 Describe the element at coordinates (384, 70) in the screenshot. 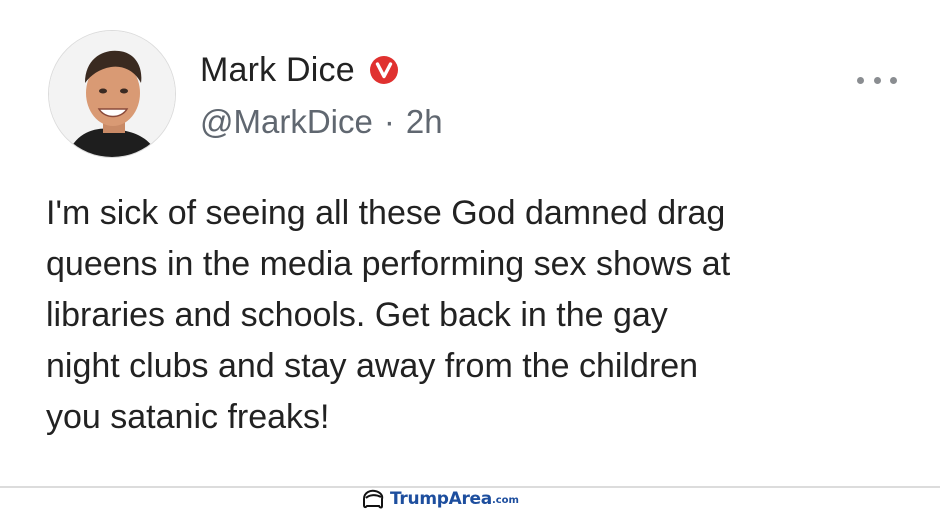

I see `verified-v-icon` at that location.